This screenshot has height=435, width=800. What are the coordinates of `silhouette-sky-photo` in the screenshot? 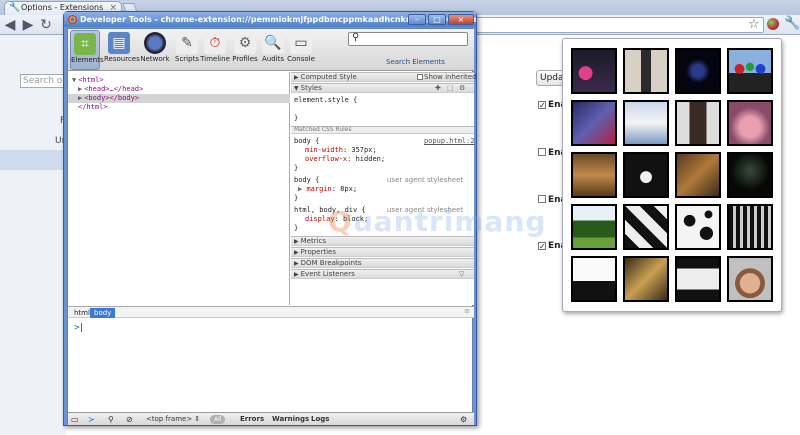 It's located at (594, 279).